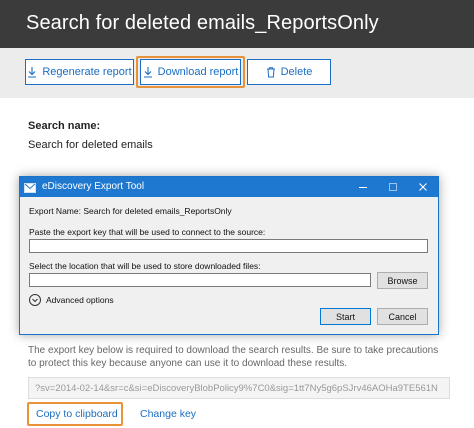 The image size is (474, 428). What do you see at coordinates (190, 72) in the screenshot?
I see `download-highlight` at bounding box center [190, 72].